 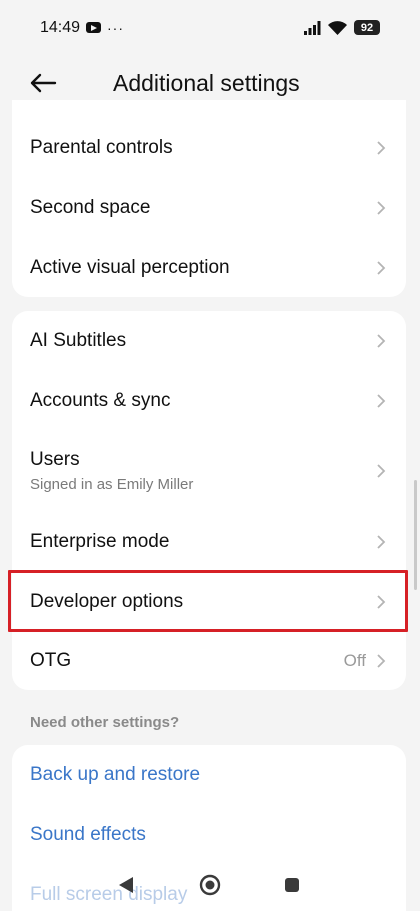 I want to click on scrollbar, so click(x=415, y=535).